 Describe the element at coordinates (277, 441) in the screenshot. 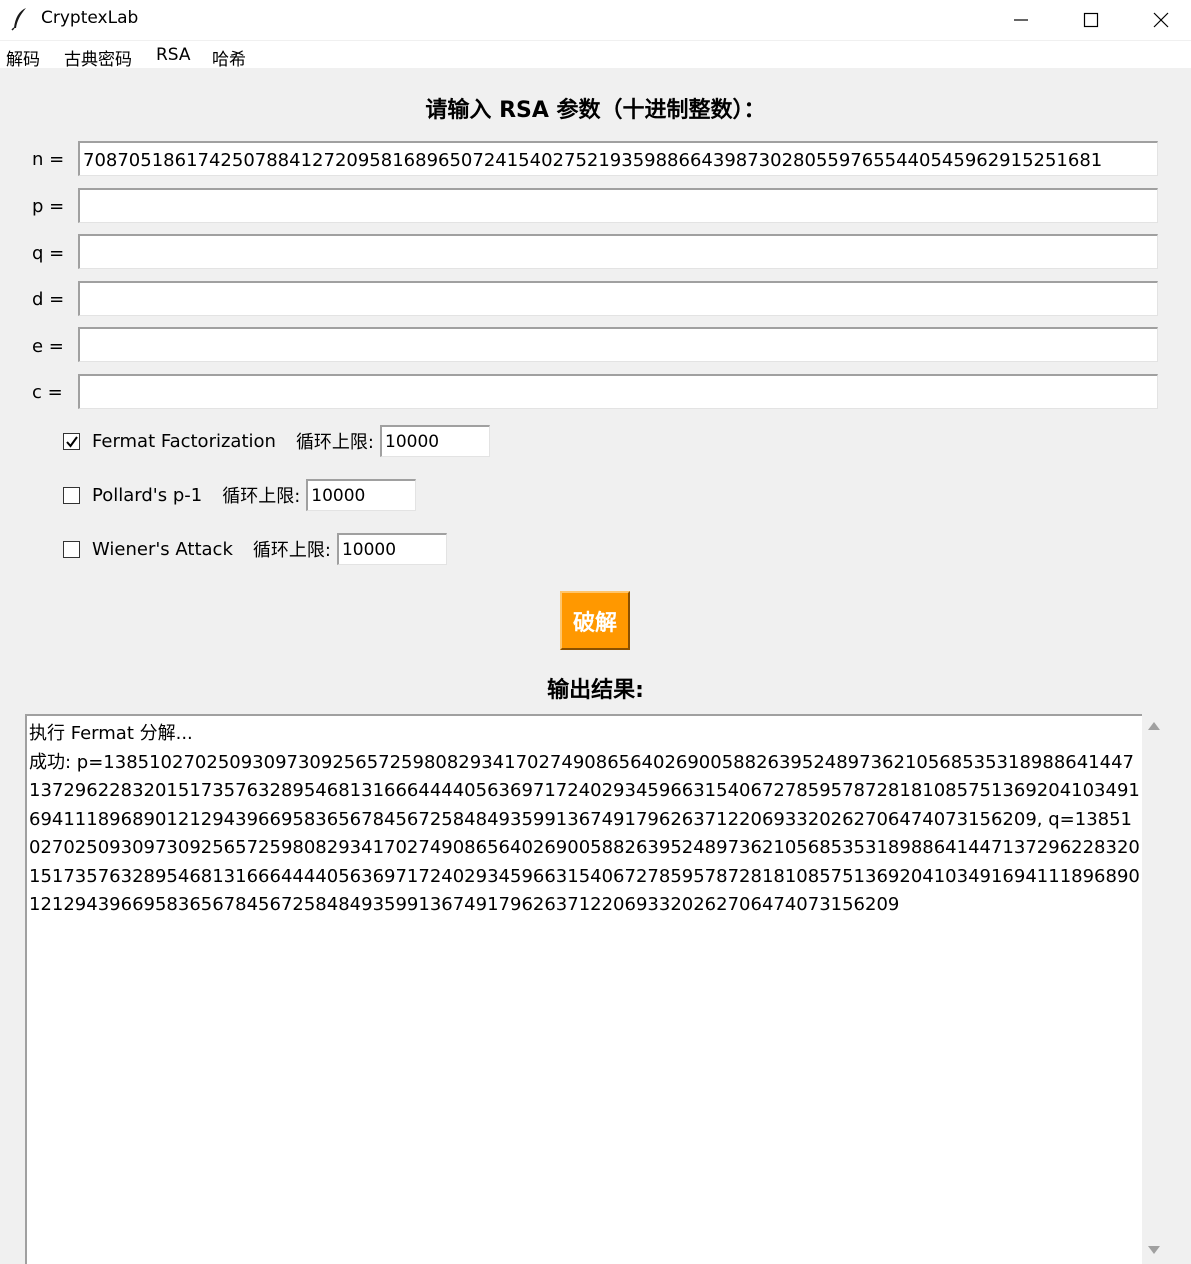

I see `fermat-option: Fermat Factorization 循环上限:` at that location.